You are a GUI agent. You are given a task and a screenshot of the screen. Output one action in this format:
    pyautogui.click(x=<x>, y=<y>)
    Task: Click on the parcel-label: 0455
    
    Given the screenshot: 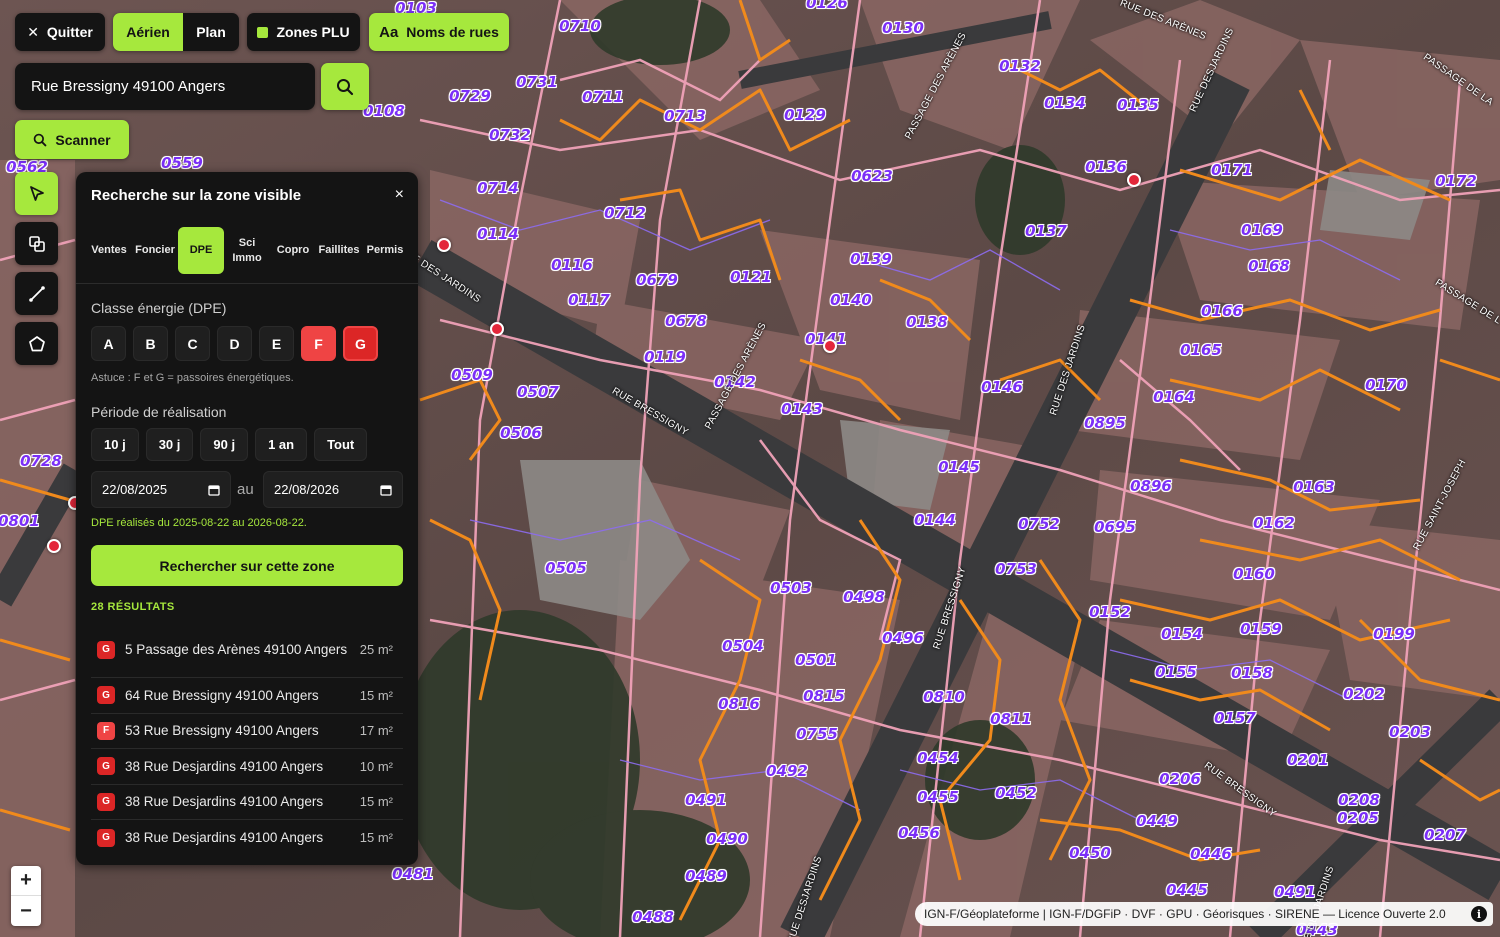 What is the action you would take?
    pyautogui.click(x=938, y=797)
    